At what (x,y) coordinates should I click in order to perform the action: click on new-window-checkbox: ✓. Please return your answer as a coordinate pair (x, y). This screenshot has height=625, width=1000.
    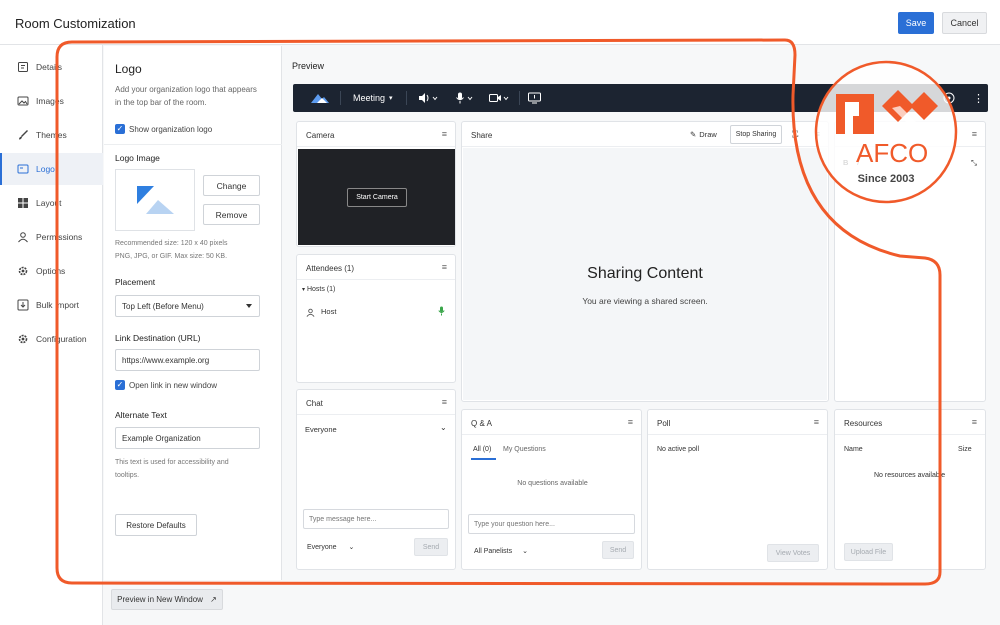
    Looking at the image, I should click on (120, 385).